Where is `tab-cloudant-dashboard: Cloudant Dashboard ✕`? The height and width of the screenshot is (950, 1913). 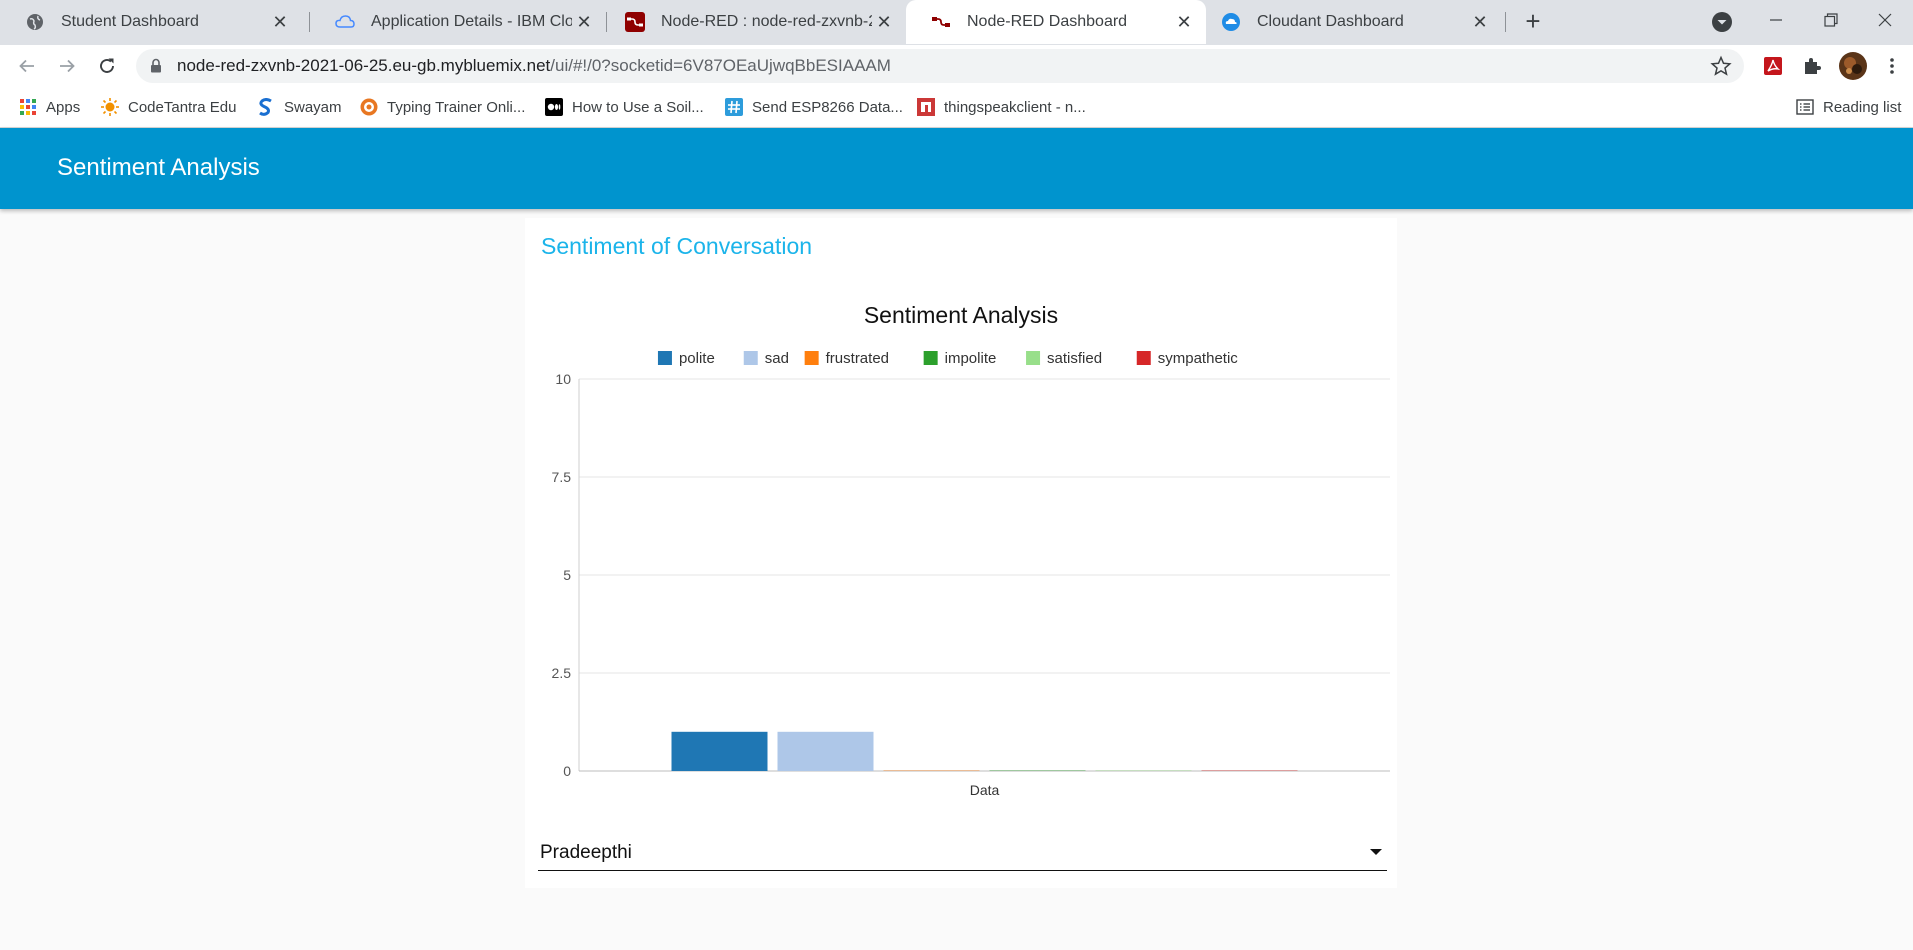 tab-cloudant-dashboard: Cloudant Dashboard ✕ is located at coordinates (1349, 22).